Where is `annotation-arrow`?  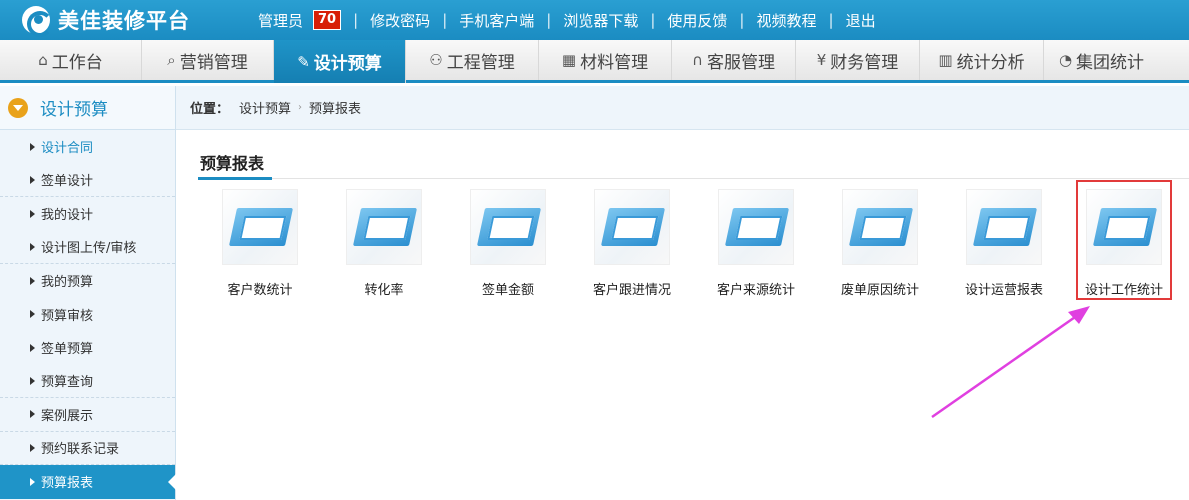
annotation-arrow is located at coordinates (1010, 362).